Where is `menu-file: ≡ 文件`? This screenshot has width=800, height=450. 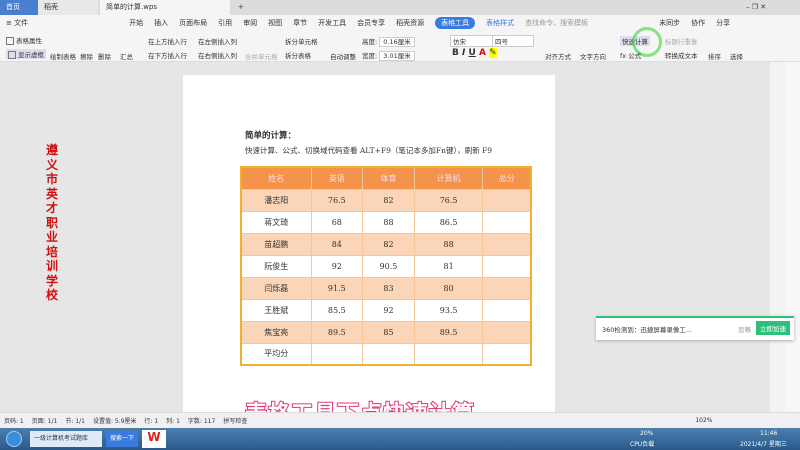
menu-file: ≡ 文件 is located at coordinates (17, 23).